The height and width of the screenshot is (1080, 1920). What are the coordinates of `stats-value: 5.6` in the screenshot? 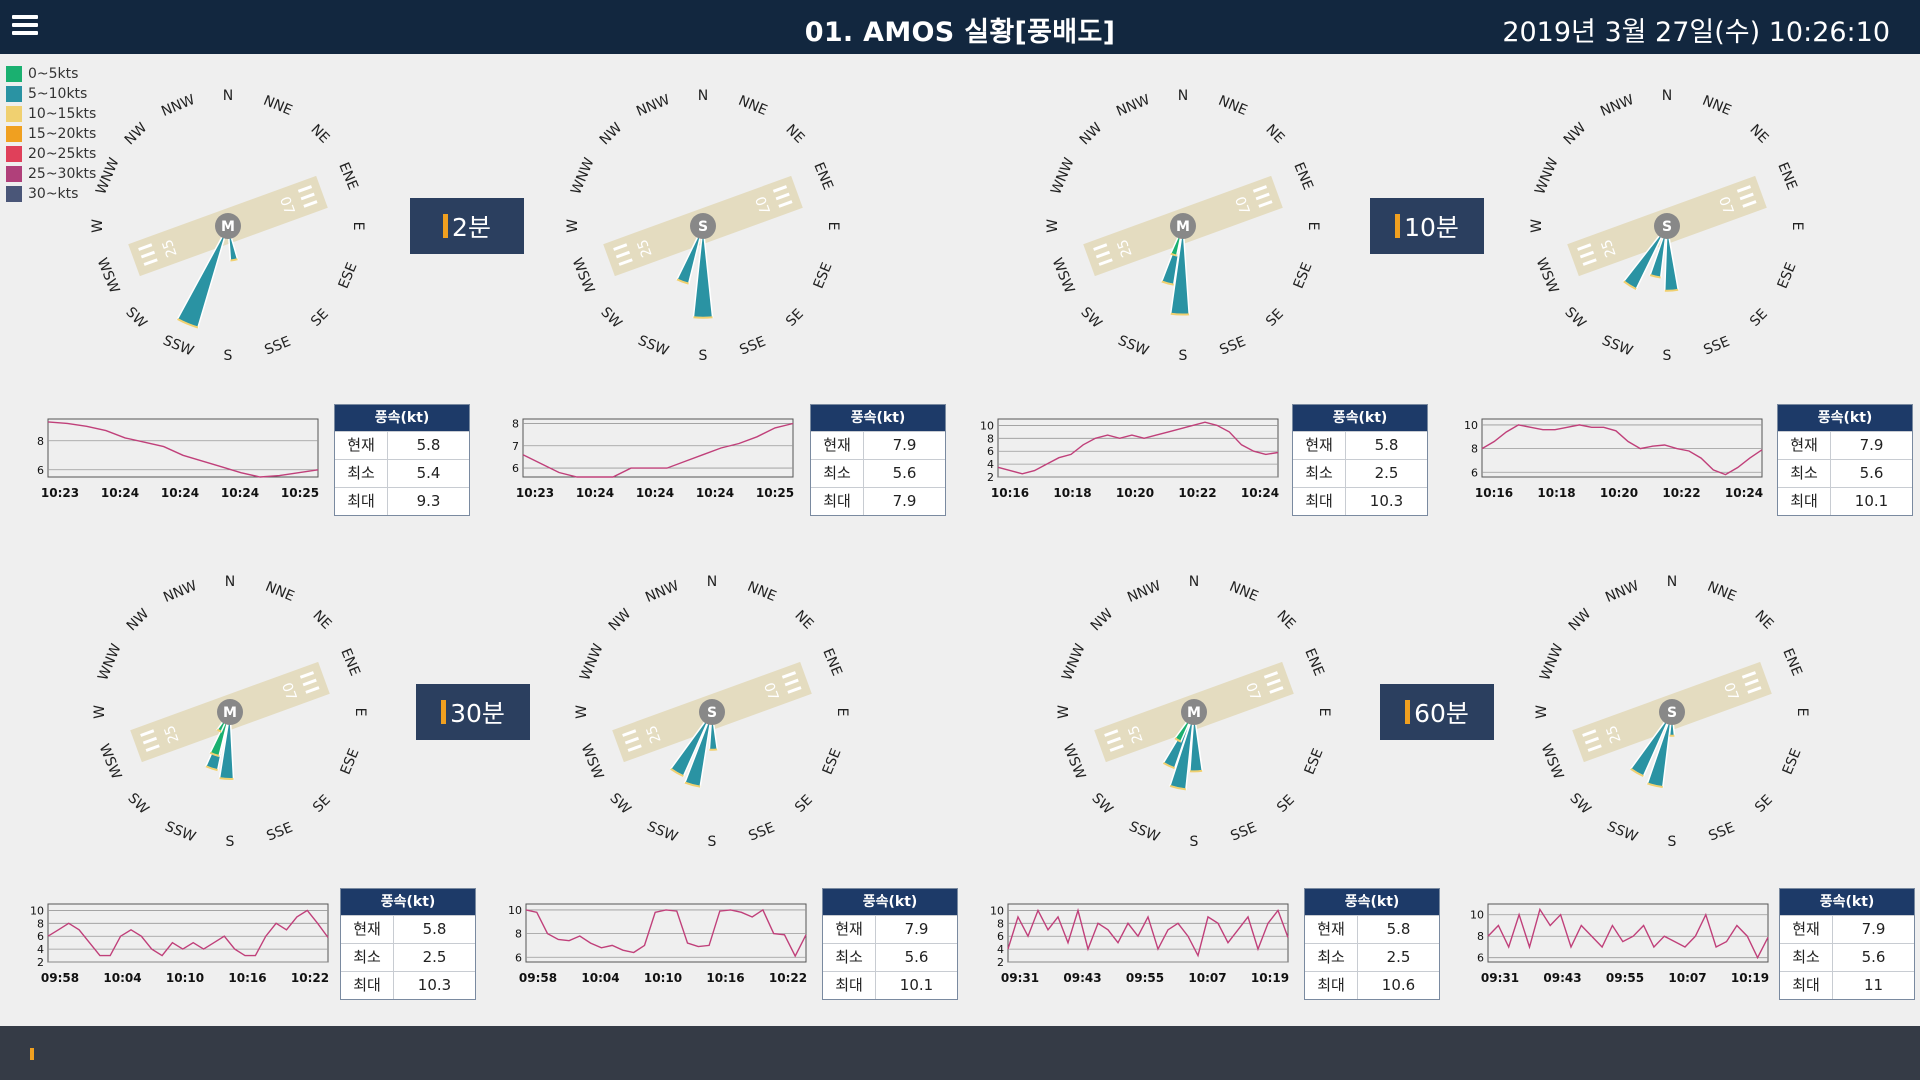 It's located at (1871, 473).